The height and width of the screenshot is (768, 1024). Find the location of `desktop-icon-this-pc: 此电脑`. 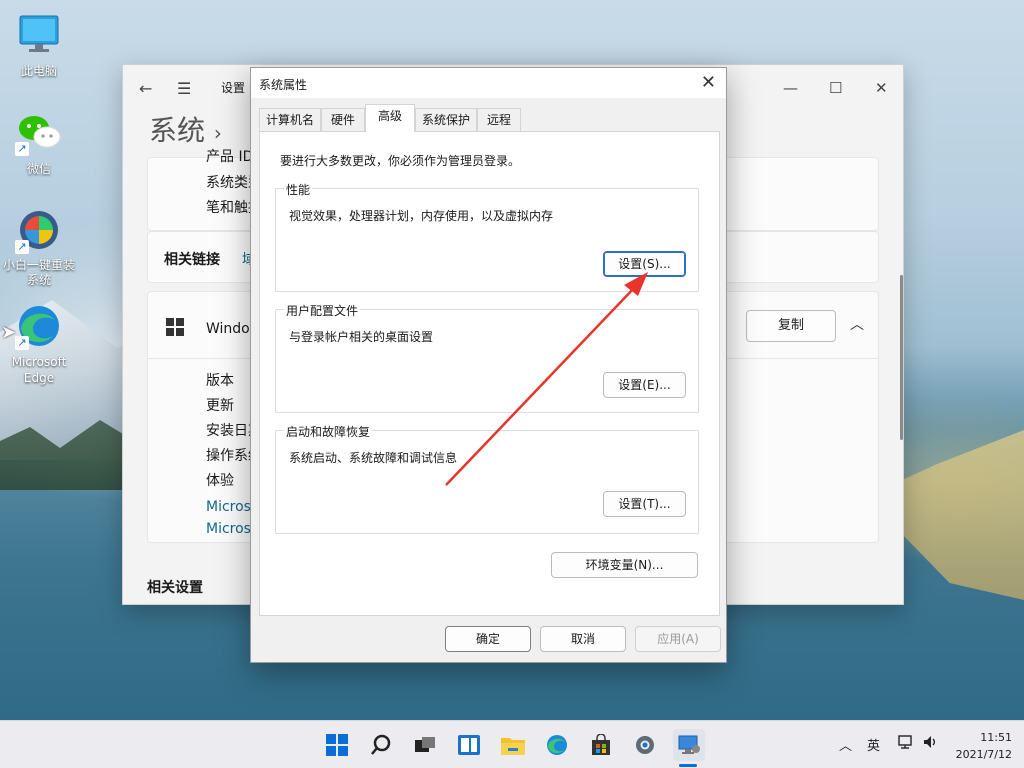

desktop-icon-this-pc: 此电脑 is located at coordinates (39, 44).